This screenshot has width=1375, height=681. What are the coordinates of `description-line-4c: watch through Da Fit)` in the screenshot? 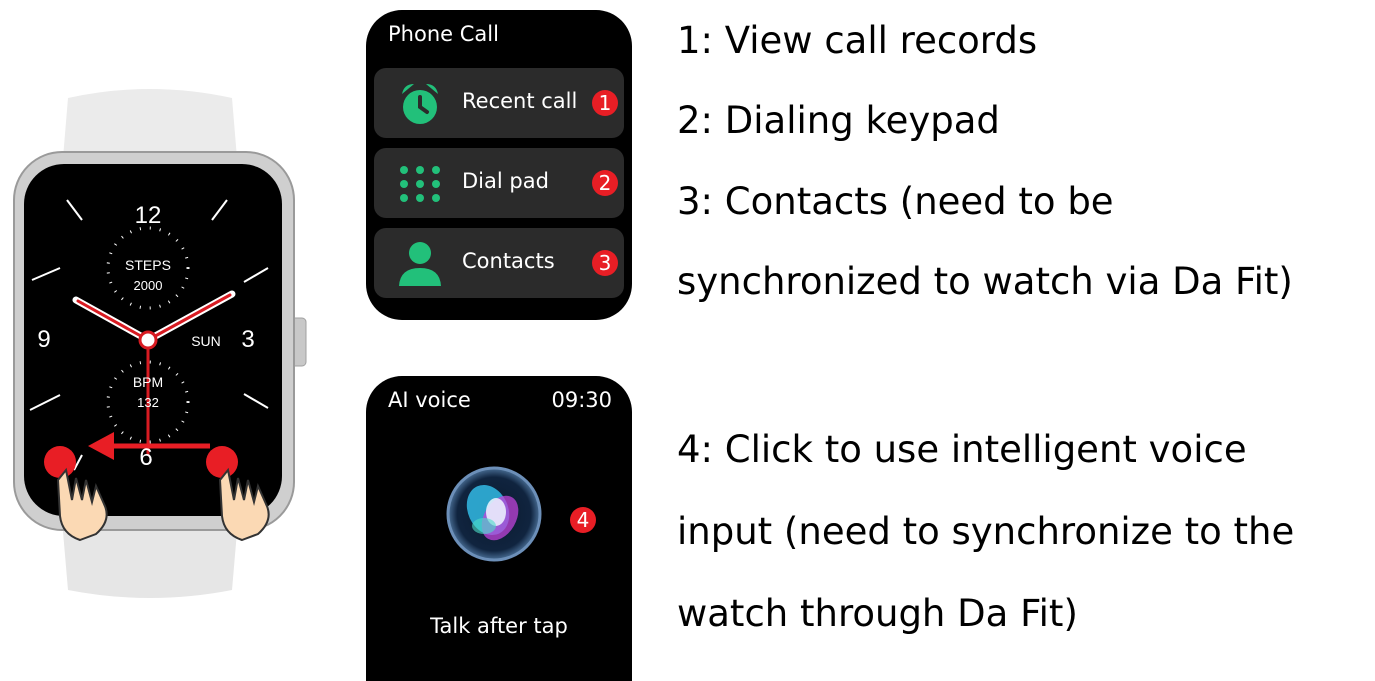 It's located at (877, 613).